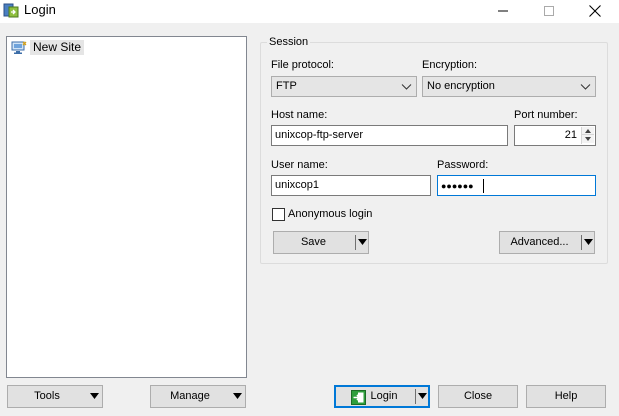  I want to click on user-name-label: User name:, so click(299, 165).